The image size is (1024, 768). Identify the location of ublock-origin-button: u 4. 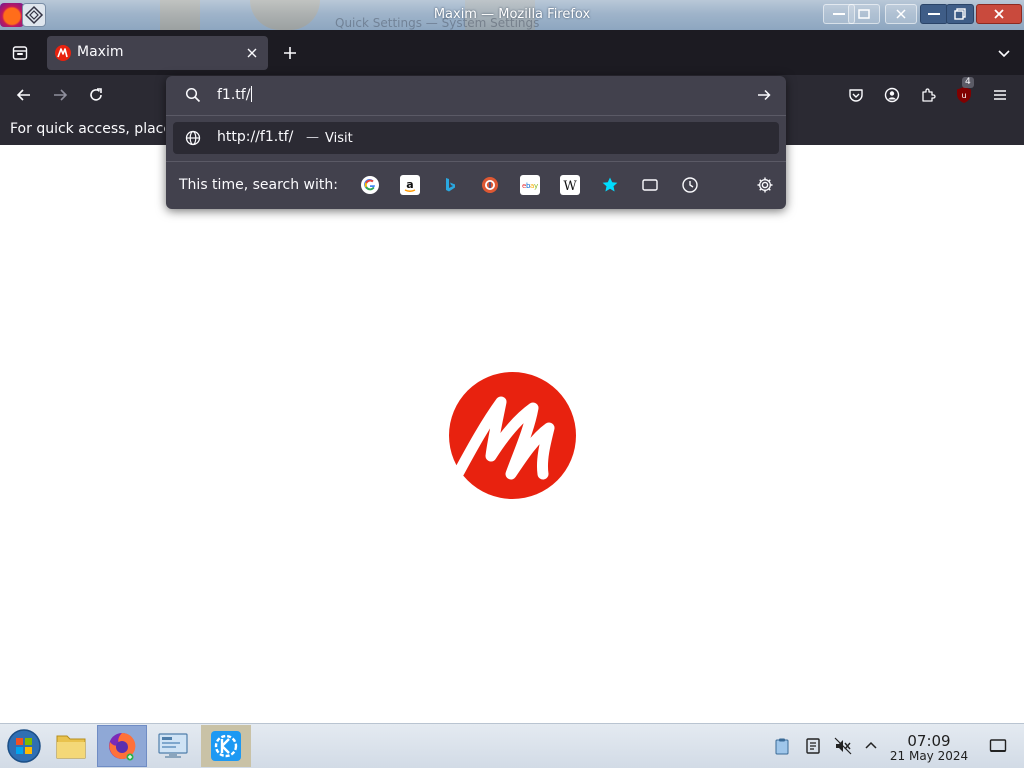
(964, 94).